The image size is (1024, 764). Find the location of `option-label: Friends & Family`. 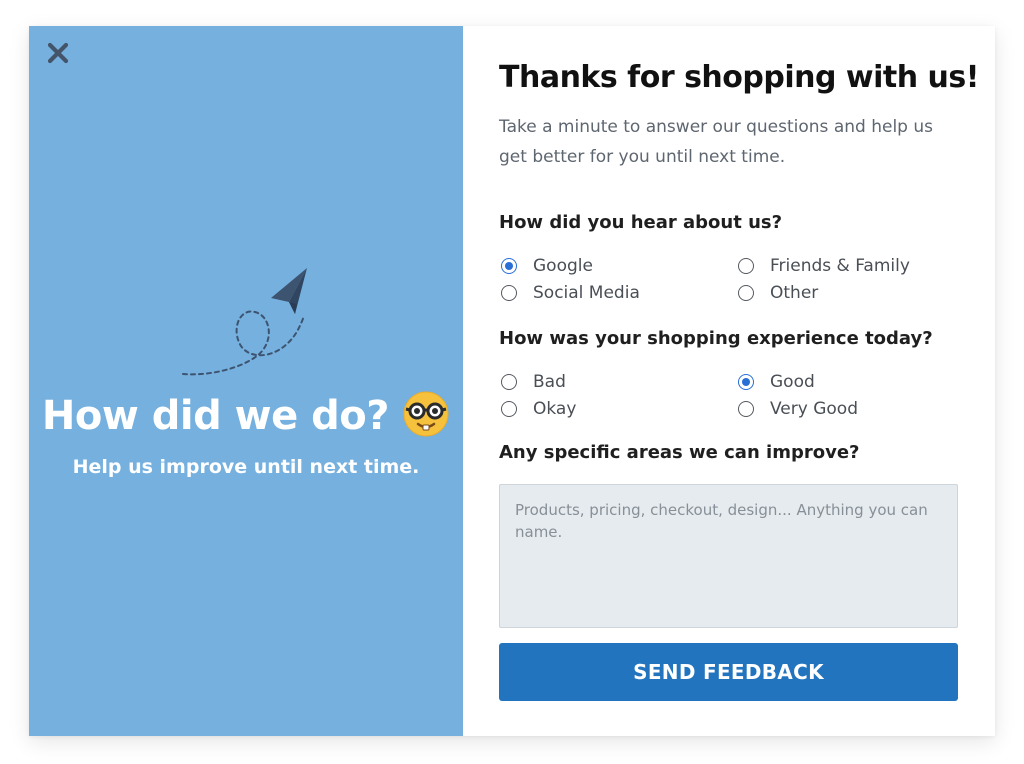

option-label: Friends & Family is located at coordinates (840, 266).